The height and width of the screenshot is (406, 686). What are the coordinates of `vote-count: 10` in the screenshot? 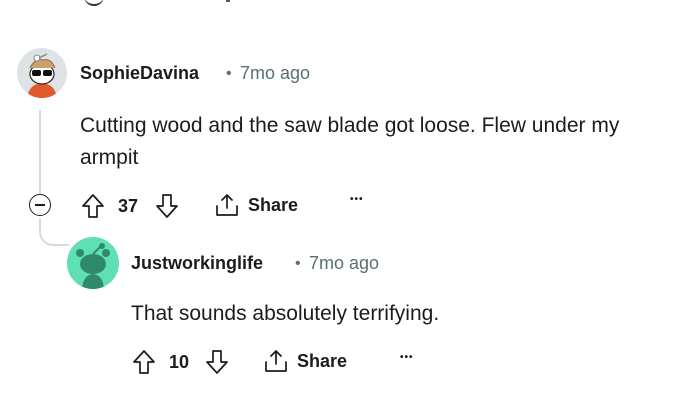 It's located at (179, 362).